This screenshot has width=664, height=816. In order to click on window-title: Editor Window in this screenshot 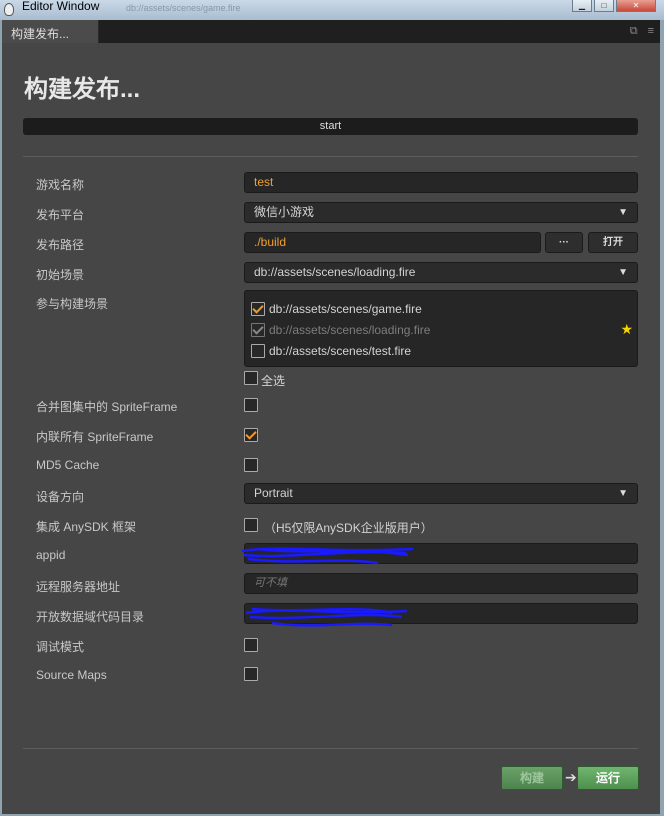, I will do `click(61, 6)`.